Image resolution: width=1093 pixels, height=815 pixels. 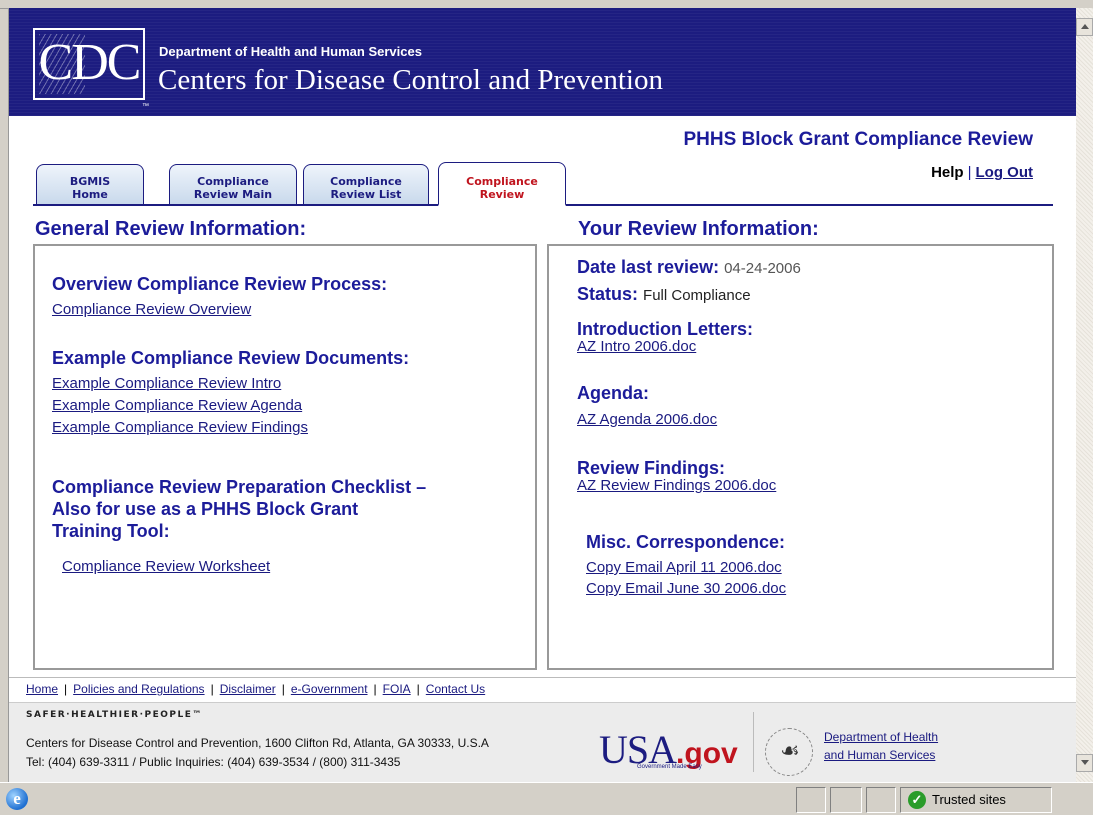 I want to click on scroll-down-icon, so click(x=1084, y=763).